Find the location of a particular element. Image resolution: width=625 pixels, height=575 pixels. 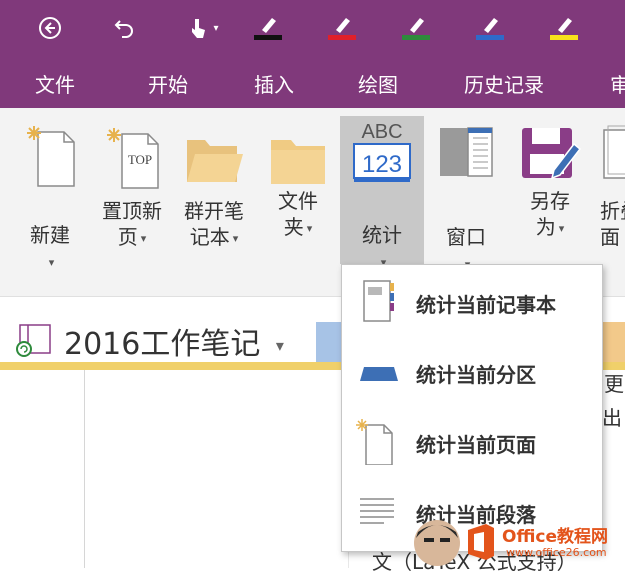

folder-button: 文件 夹 ▾ is located at coordinates (298, 193).